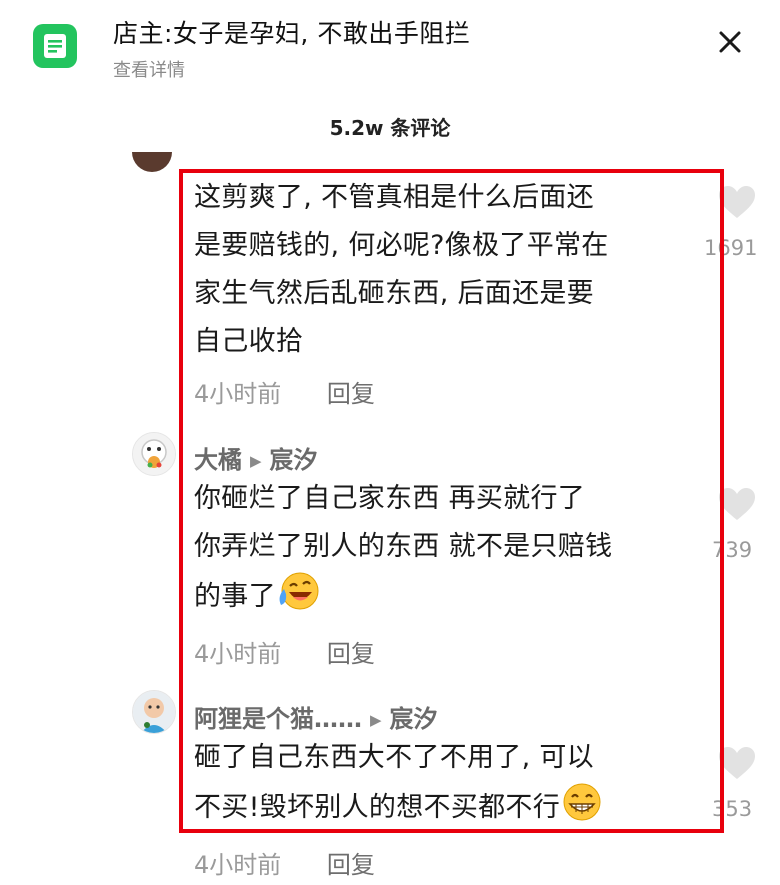 The width and height of the screenshot is (780, 885). What do you see at coordinates (390, 128) in the screenshot?
I see `comment-count: 5.2w 条评论` at bounding box center [390, 128].